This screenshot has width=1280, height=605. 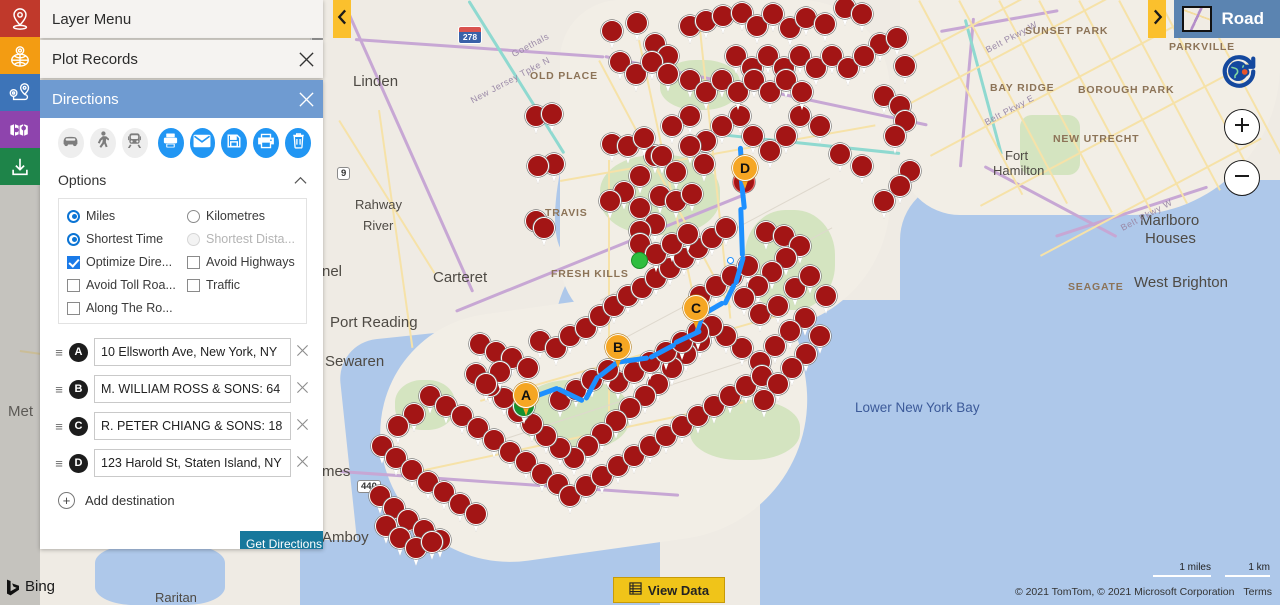 I want to click on sidebar-item-plot-pin, so click(x=20, y=18).